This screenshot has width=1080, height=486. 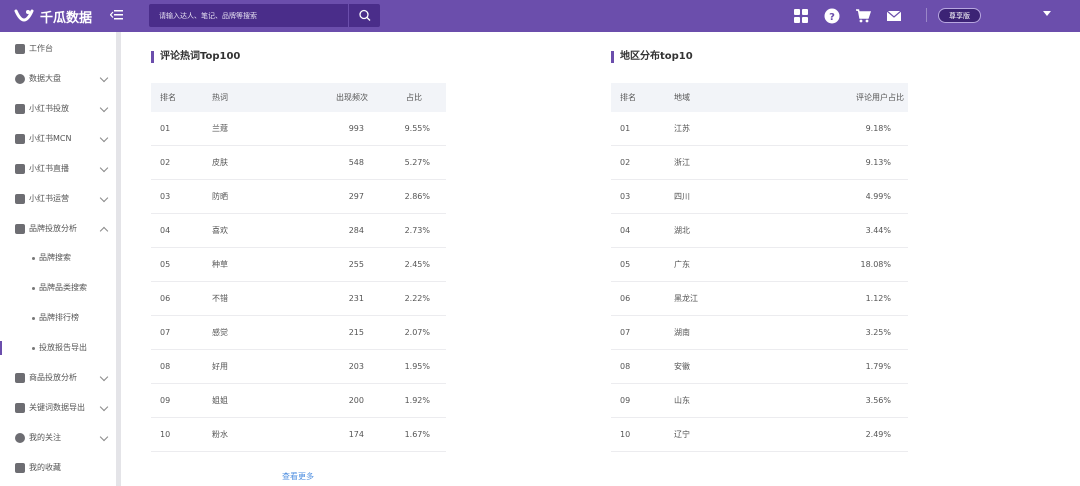 What do you see at coordinates (540, 16) in the screenshot?
I see `top-header: 千瓜数据 ? 尊享版` at bounding box center [540, 16].